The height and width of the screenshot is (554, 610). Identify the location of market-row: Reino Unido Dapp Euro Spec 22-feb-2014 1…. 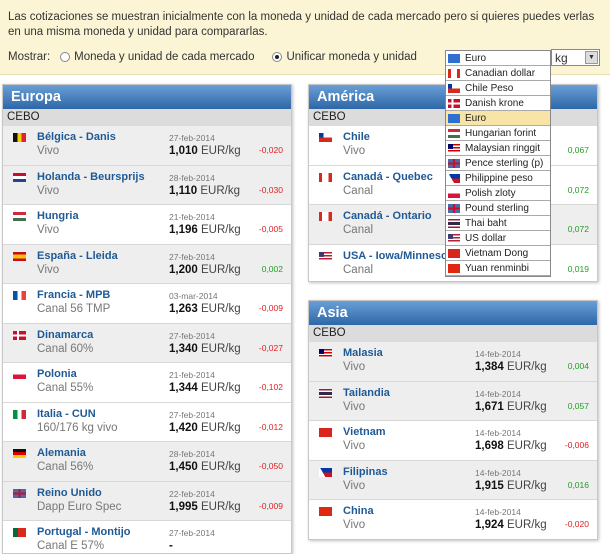
(147, 501).